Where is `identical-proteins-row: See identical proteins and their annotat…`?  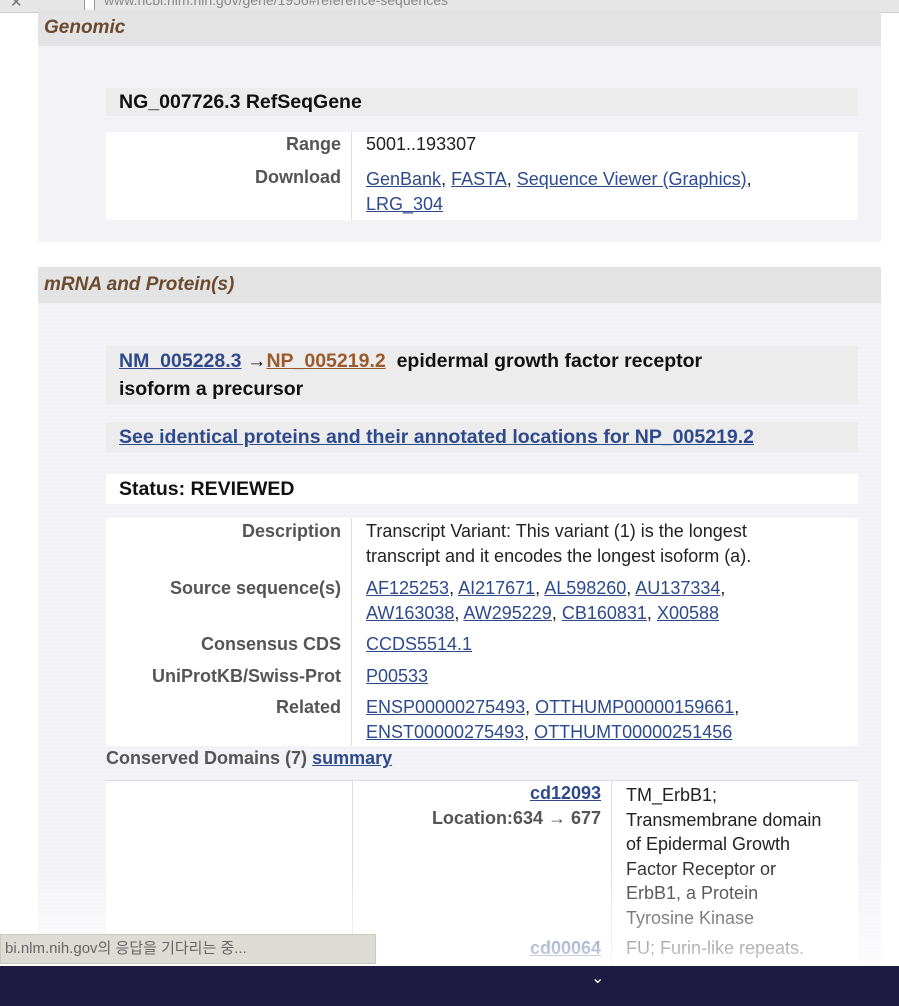 identical-proteins-row: See identical proteins and their annotat… is located at coordinates (482, 437).